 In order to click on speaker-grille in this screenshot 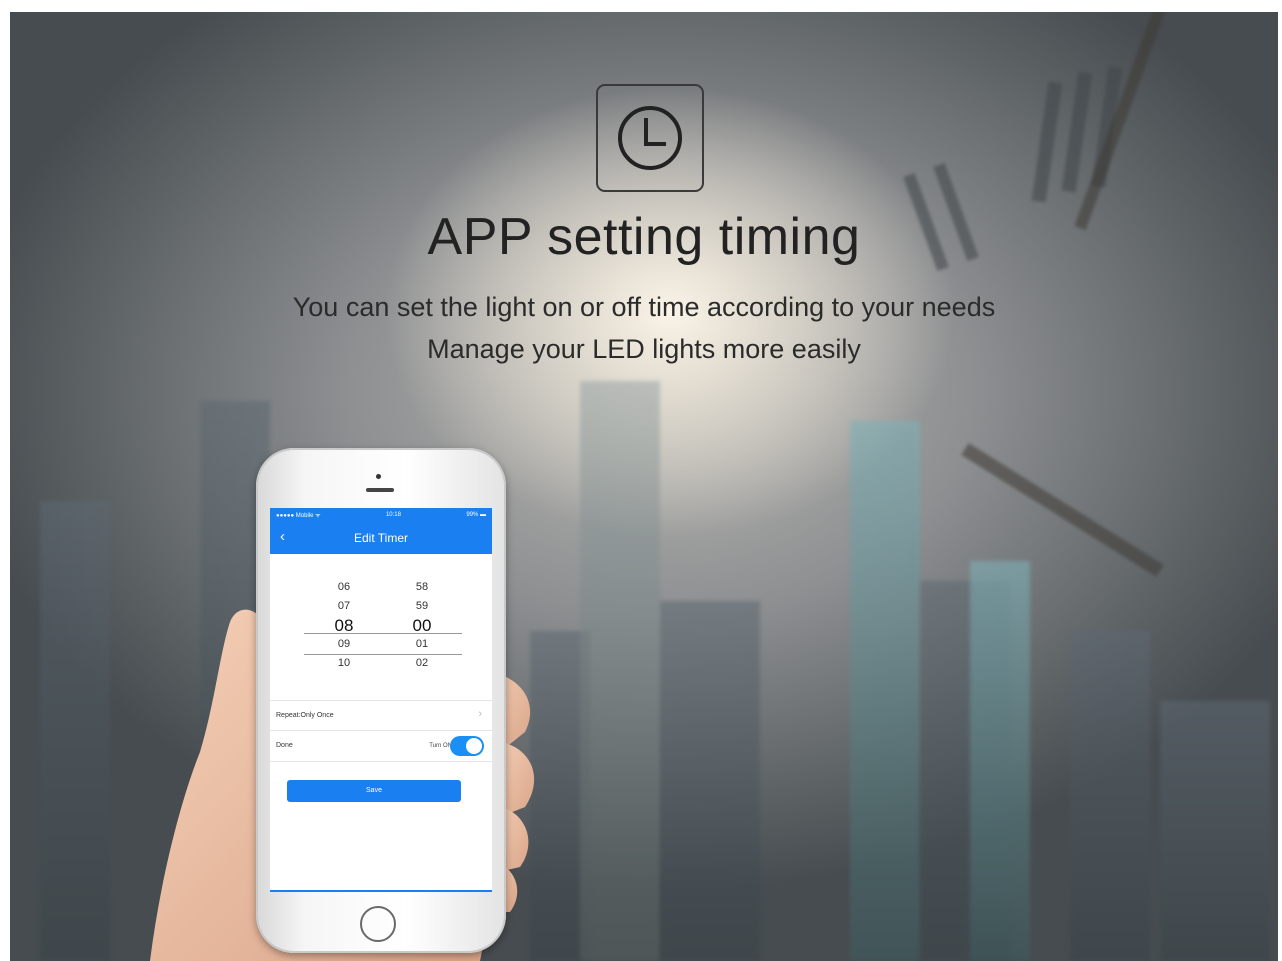, I will do `click(380, 490)`.